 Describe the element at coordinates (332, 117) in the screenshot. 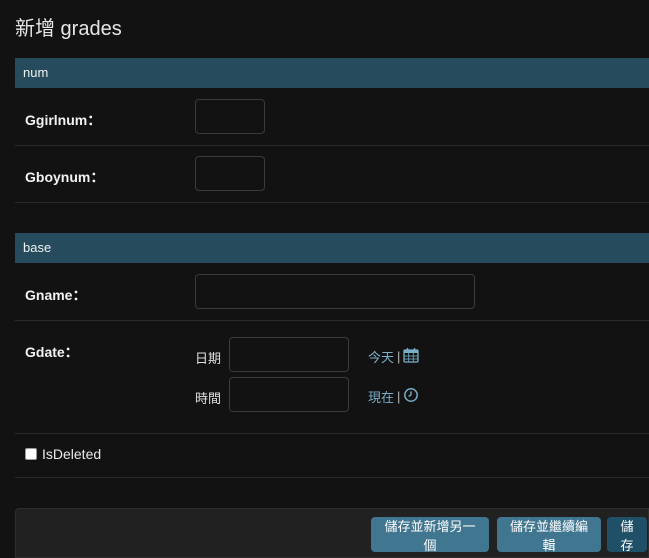

I see `form-row-ggirlnum: Ggirlnum：` at that location.